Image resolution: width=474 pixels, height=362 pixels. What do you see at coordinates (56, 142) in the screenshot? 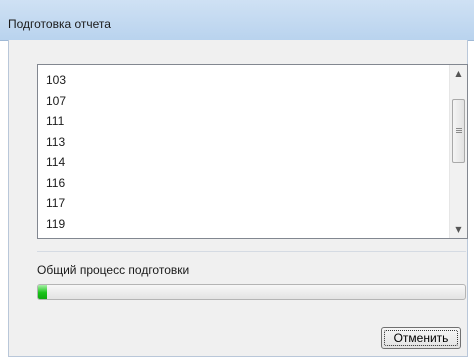
I see `list-item: 113` at bounding box center [56, 142].